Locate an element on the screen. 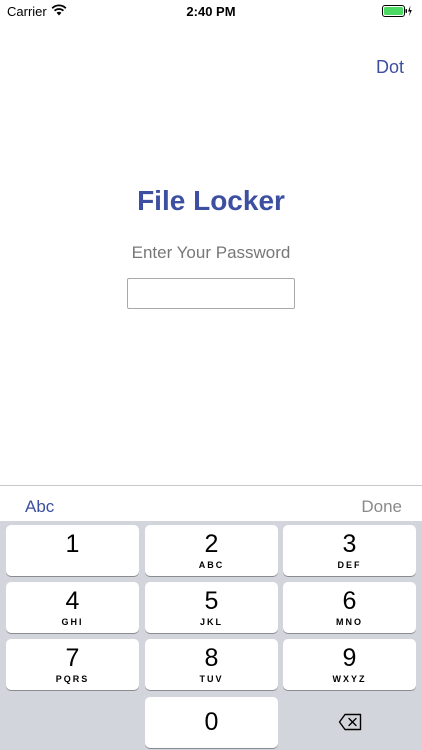 The image size is (422, 750). app-title: File Locker is located at coordinates (211, 200).